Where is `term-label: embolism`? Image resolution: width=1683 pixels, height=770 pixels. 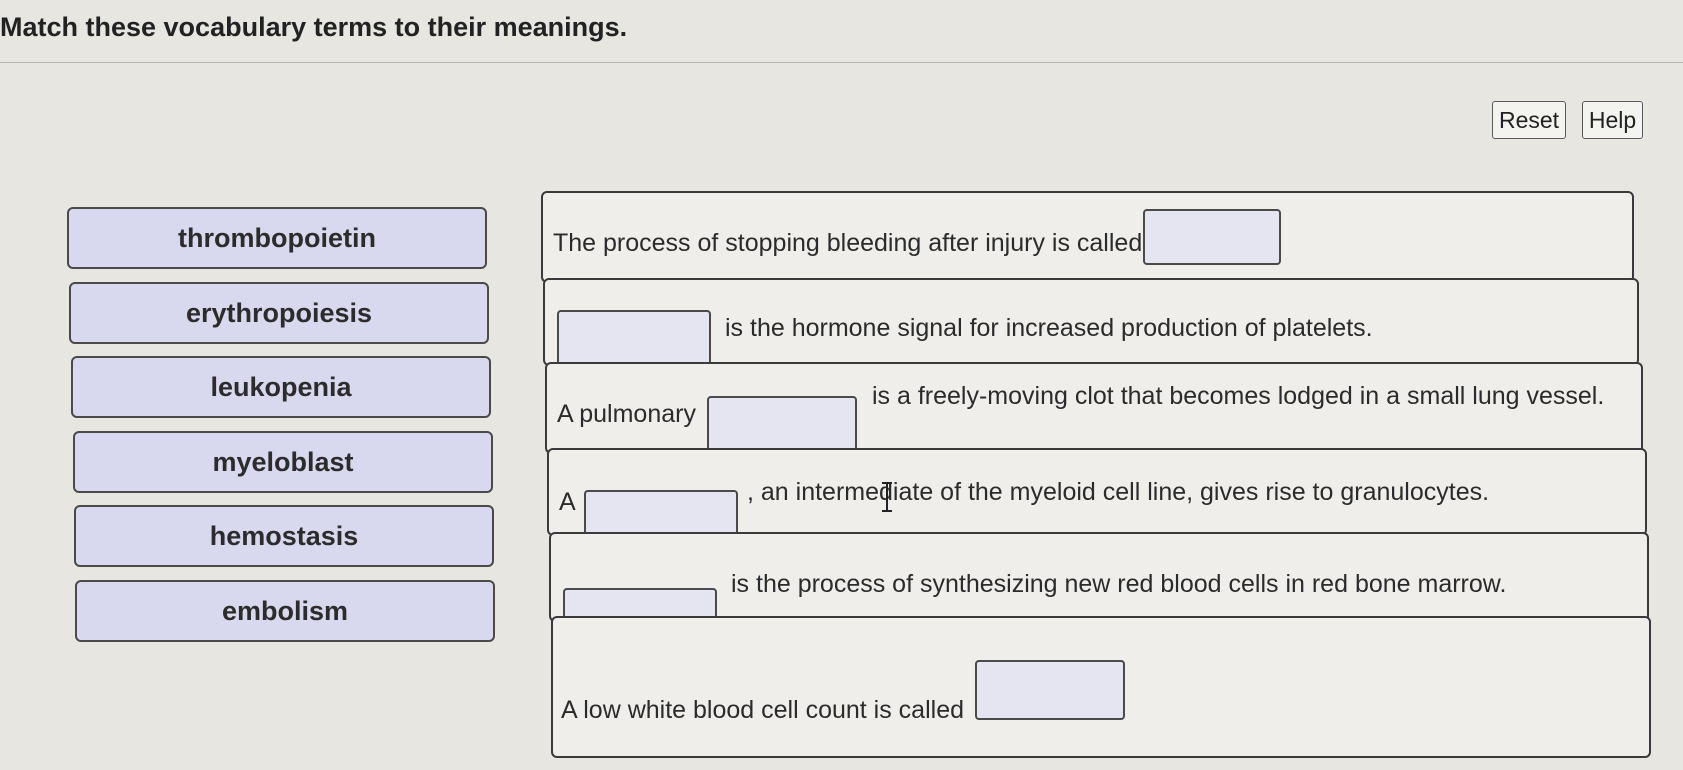
term-label: embolism is located at coordinates (285, 610).